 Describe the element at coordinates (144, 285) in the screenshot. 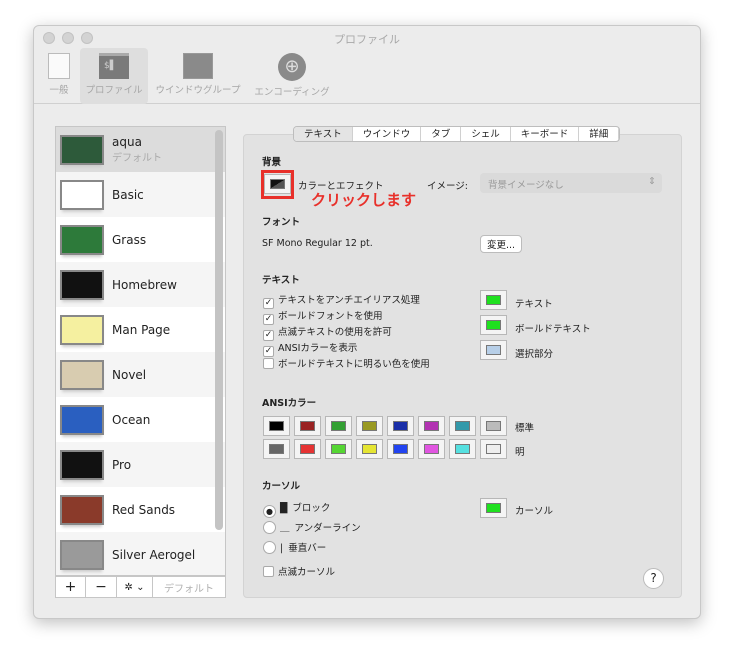

I see `profile-text: Homebrew` at that location.